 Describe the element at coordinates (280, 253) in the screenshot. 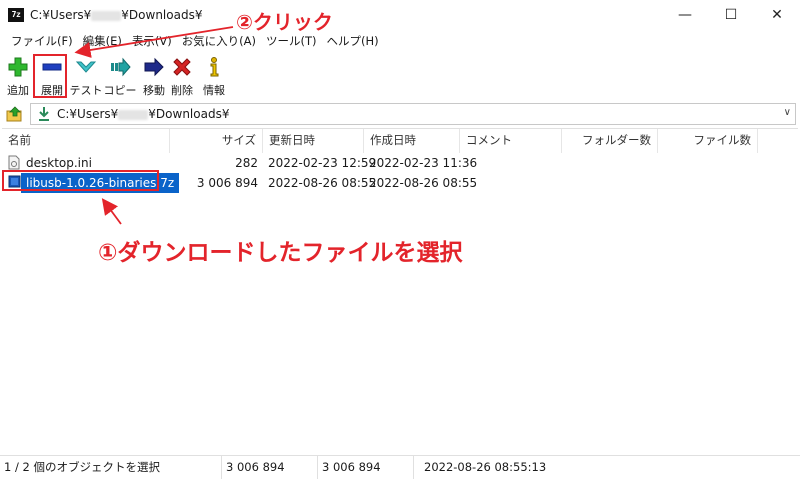

I see `step1-annotation: ①ダウンロードしたファイルを選択` at that location.